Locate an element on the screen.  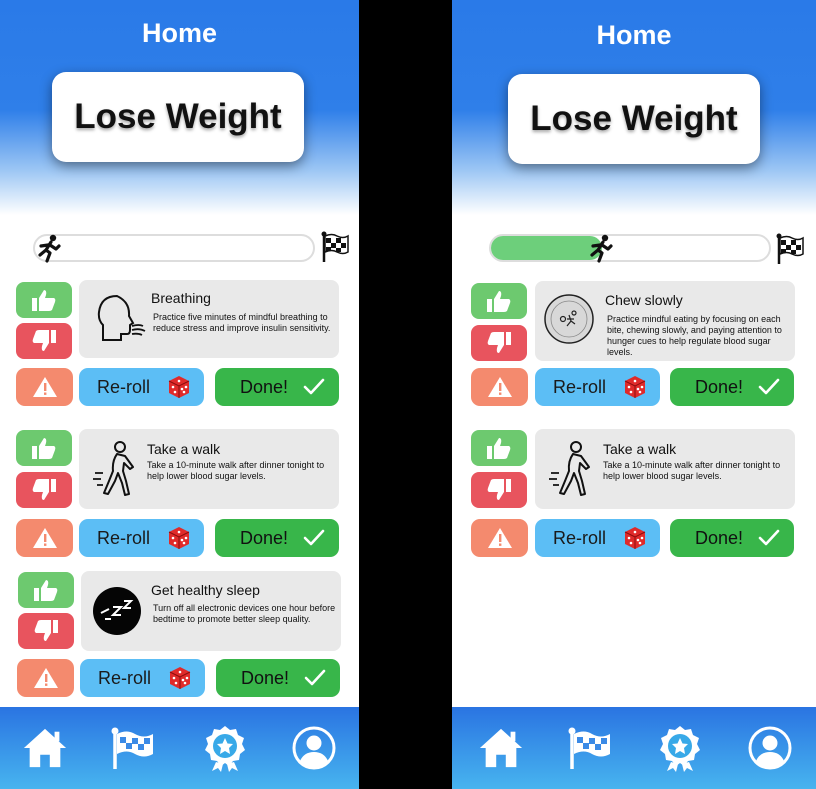
finish-flag-icon is located at coordinates (790, 248).